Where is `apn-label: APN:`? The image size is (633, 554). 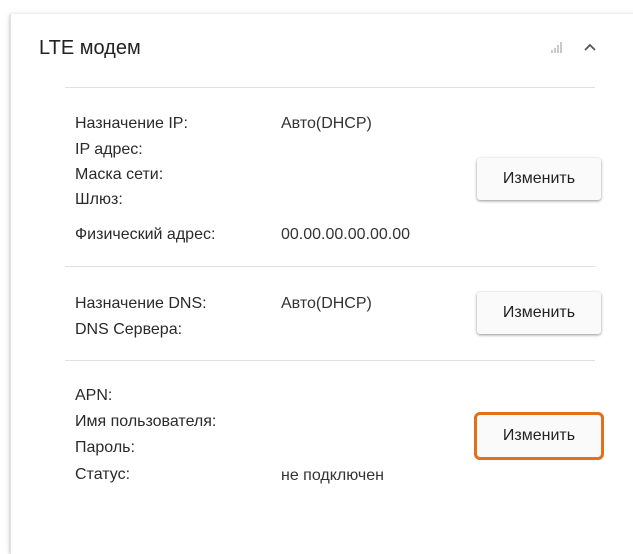 apn-label: APN: is located at coordinates (94, 395).